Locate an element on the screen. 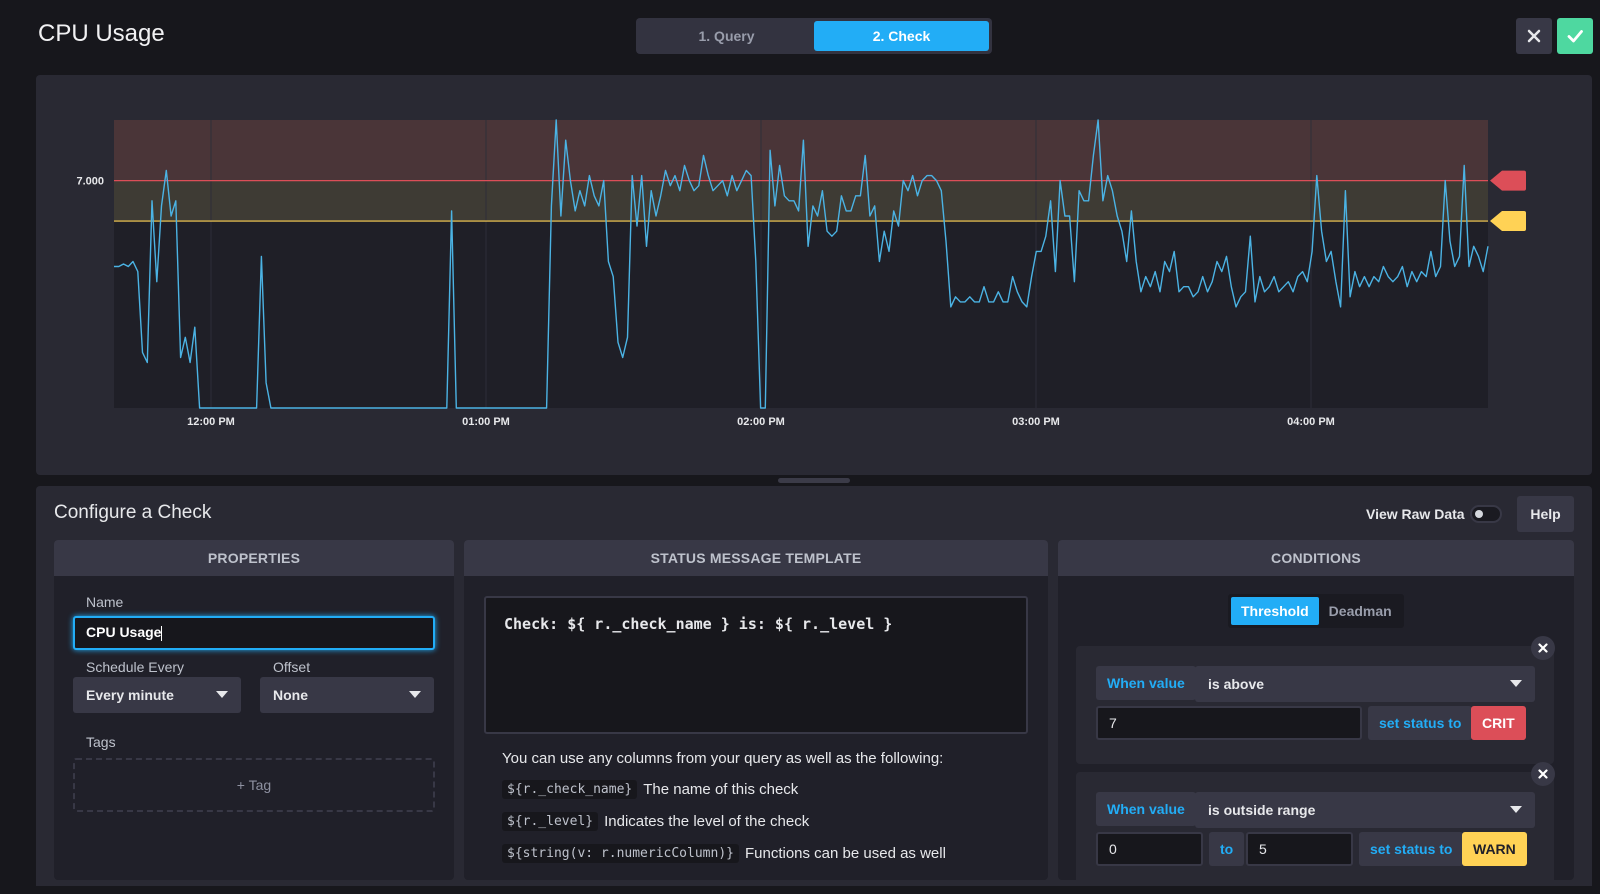 The height and width of the screenshot is (894, 1600). remove-crit-button is located at coordinates (1543, 648).